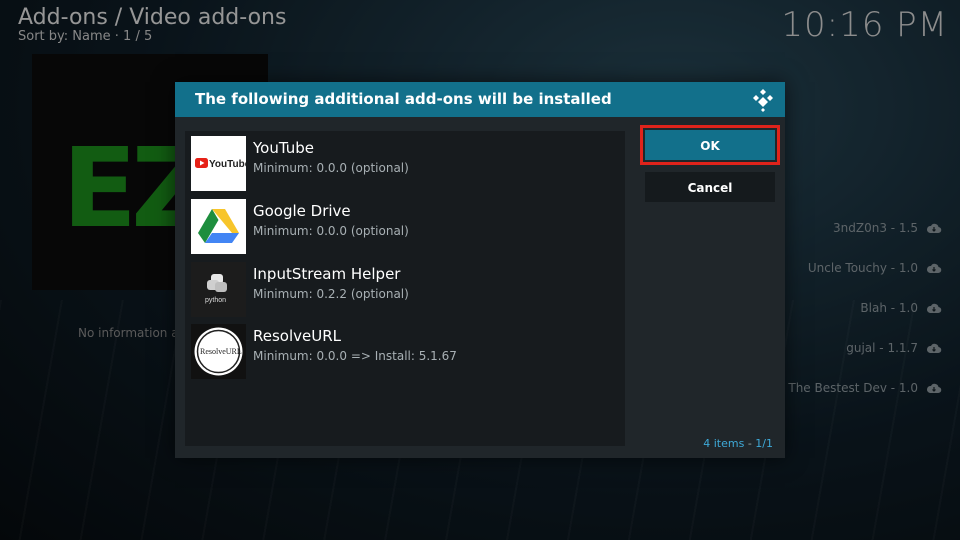 The height and width of the screenshot is (540, 960). Describe the element at coordinates (710, 187) in the screenshot. I see `cancel-button: Cancel` at that location.